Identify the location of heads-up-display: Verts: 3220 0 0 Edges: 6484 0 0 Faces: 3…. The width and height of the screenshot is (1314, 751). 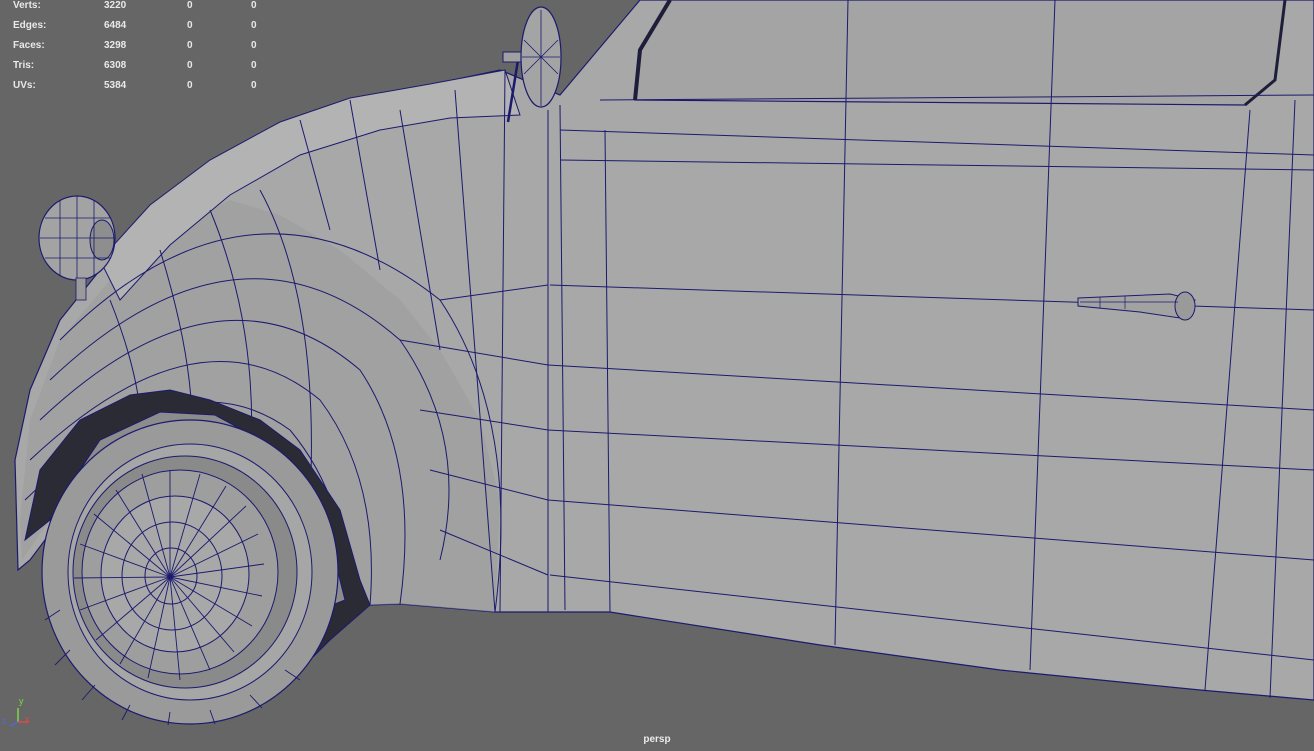
(148, 50).